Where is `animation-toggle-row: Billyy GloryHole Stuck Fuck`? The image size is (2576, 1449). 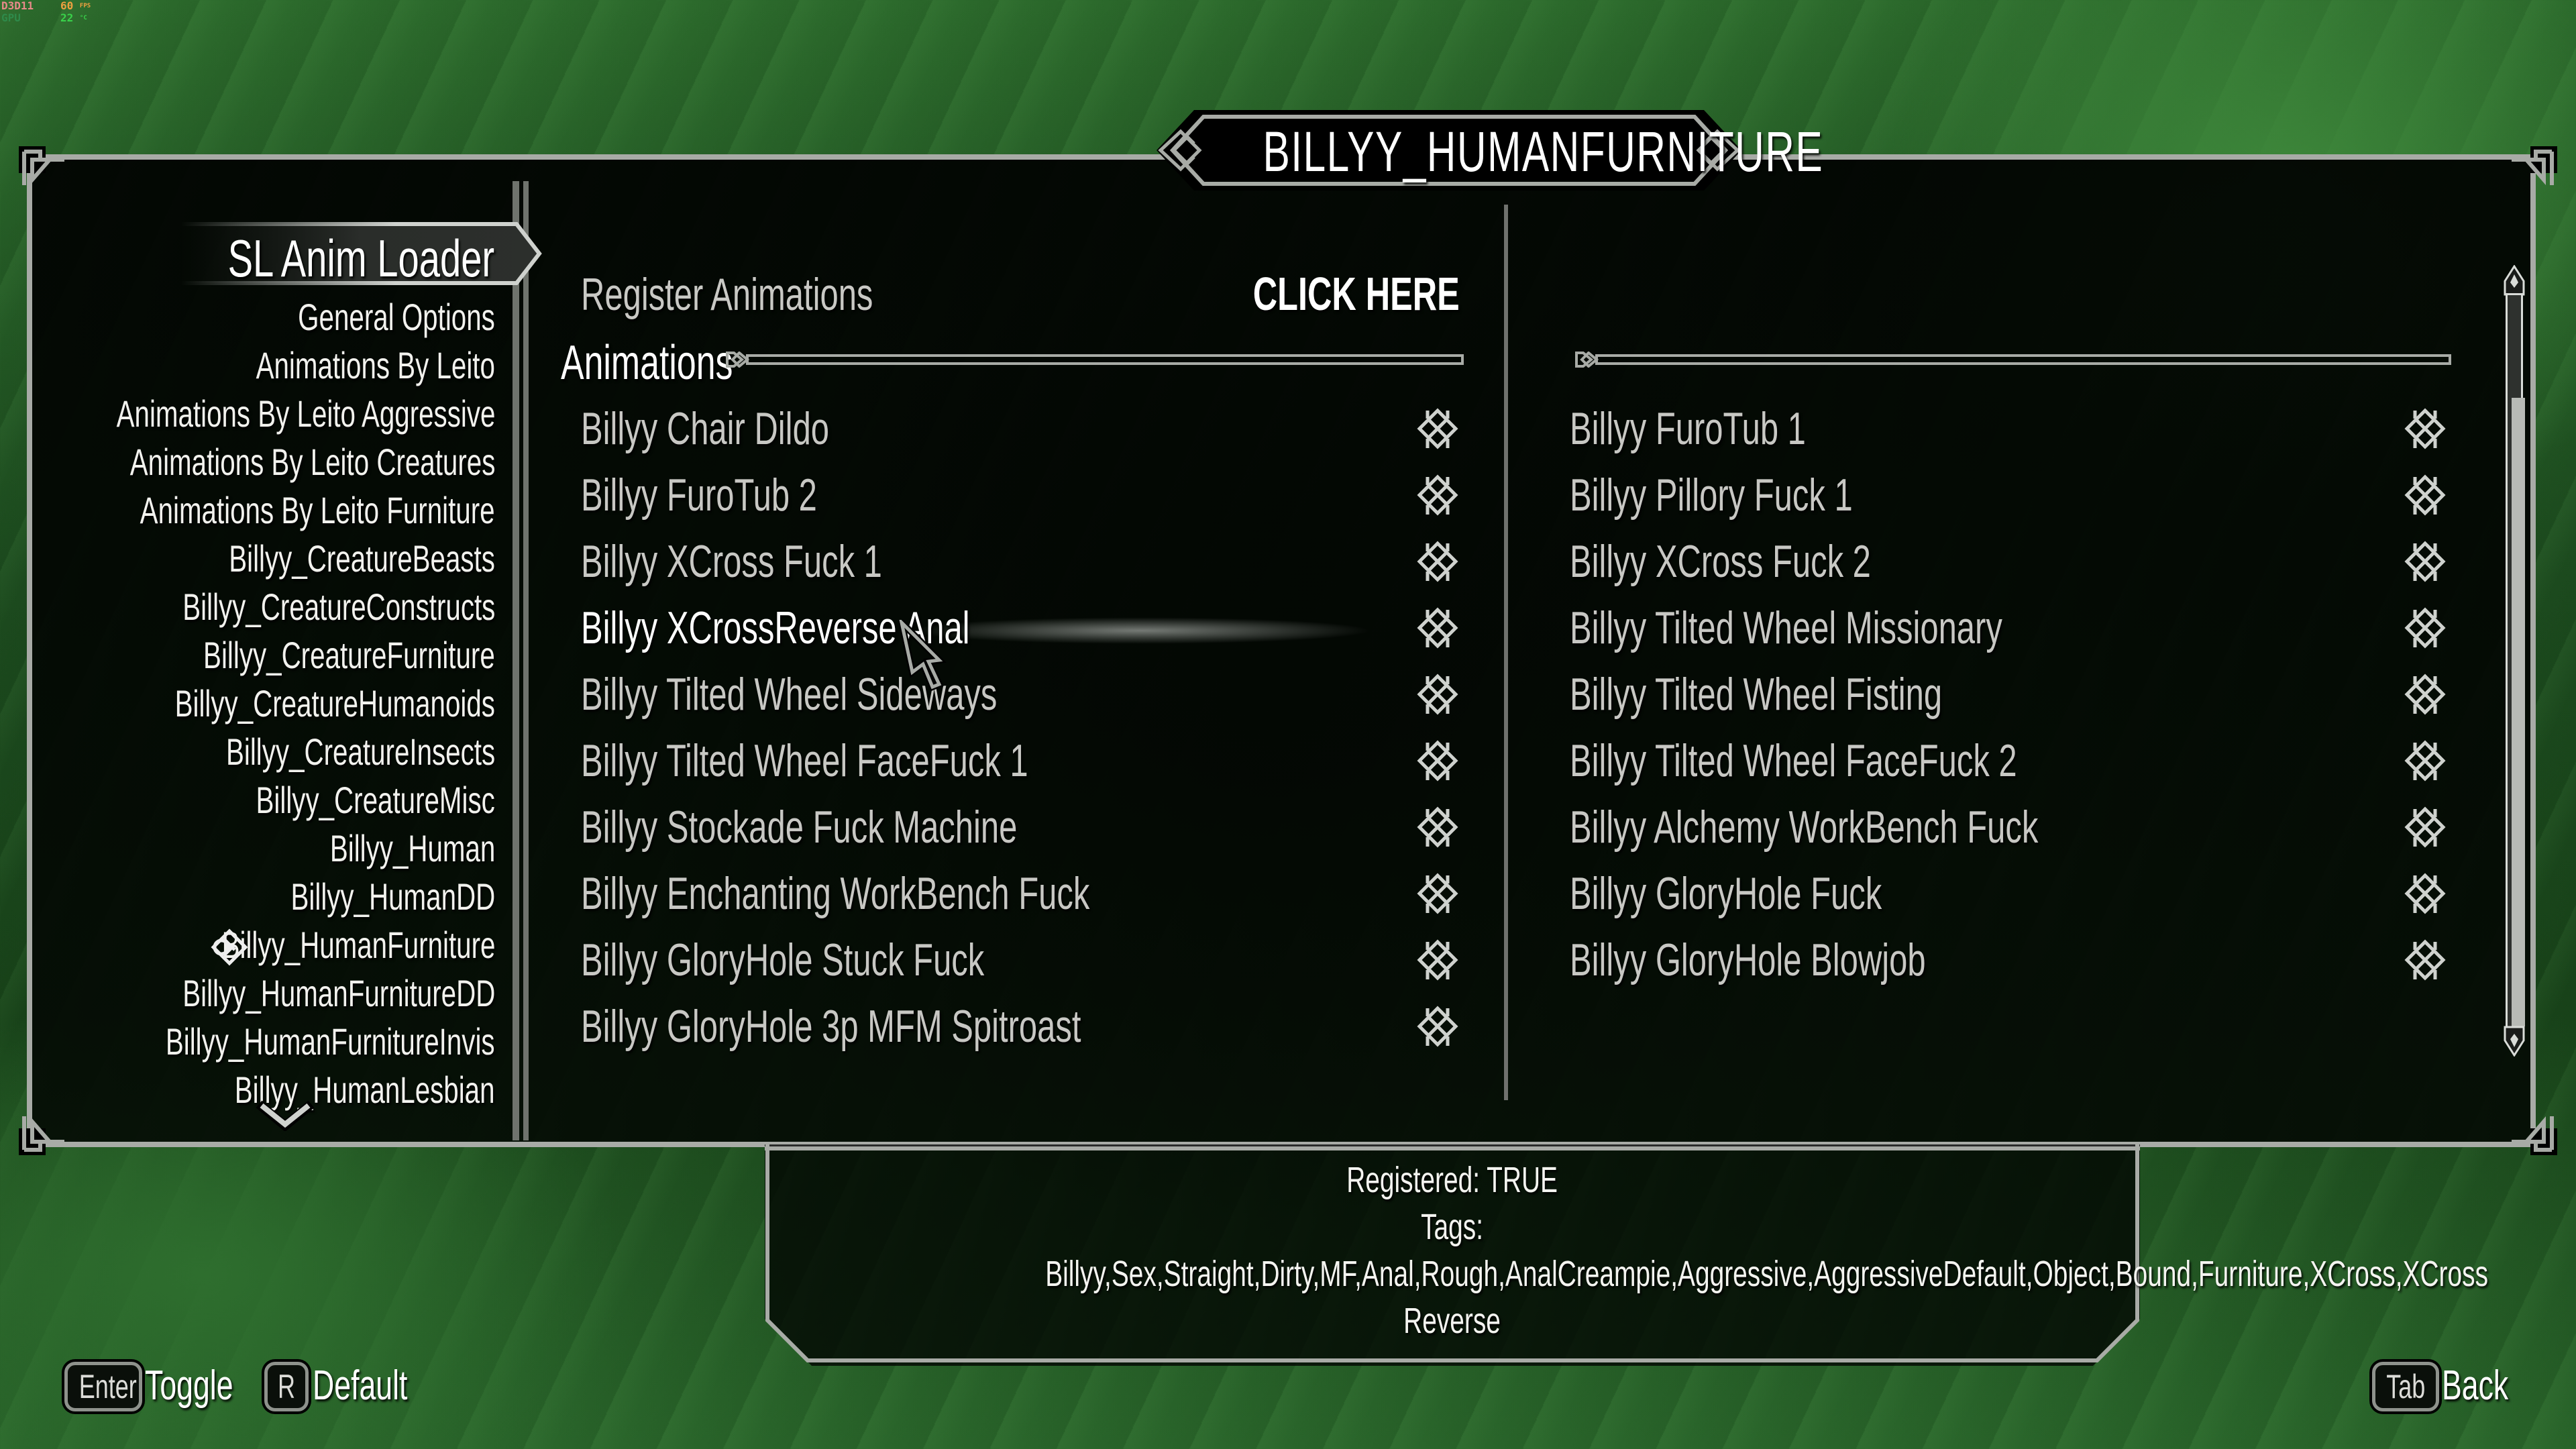 animation-toggle-row: Billyy GloryHole Stuck Fuck is located at coordinates (1024, 964).